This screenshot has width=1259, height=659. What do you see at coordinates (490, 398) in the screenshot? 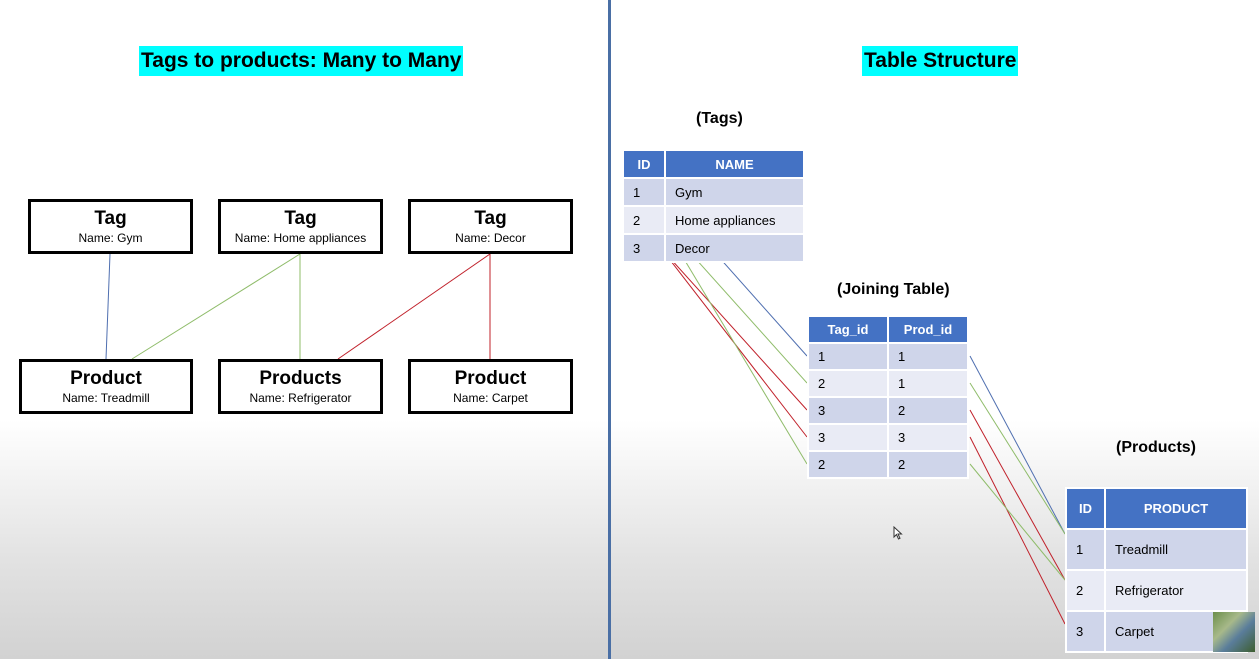
I see `product-box-name: Name: Carpet` at bounding box center [490, 398].